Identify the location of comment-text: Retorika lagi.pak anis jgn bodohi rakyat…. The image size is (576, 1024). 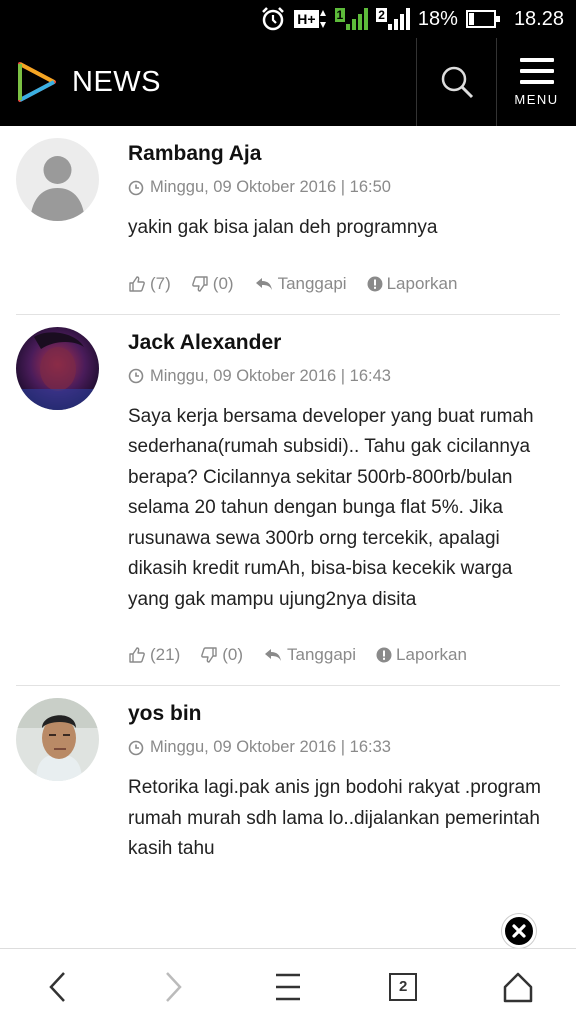
(334, 818).